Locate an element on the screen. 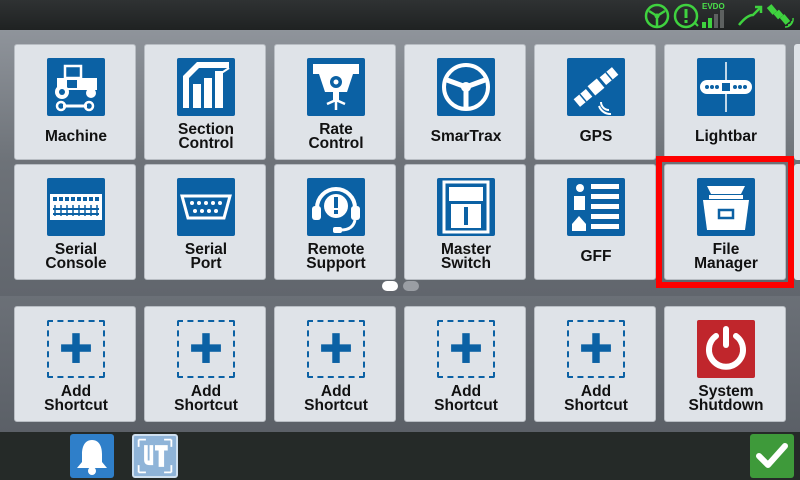  app-tile-rate-control: Rate Control is located at coordinates (335, 102).